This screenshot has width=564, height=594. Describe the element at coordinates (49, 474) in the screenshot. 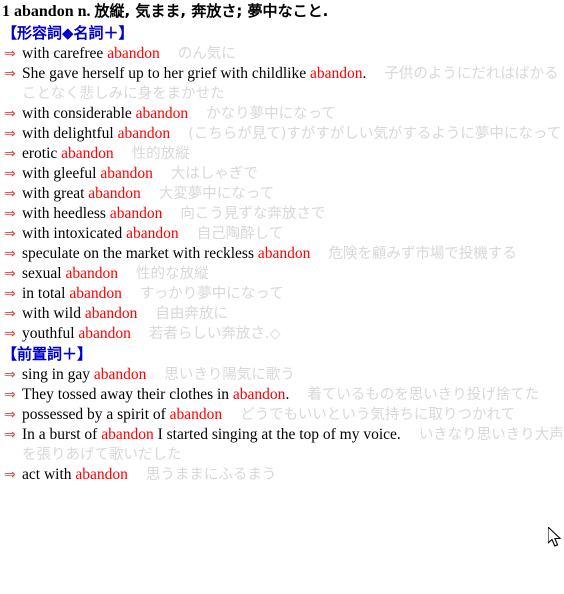

I see `entry-phrase-prefix: act with` at that location.